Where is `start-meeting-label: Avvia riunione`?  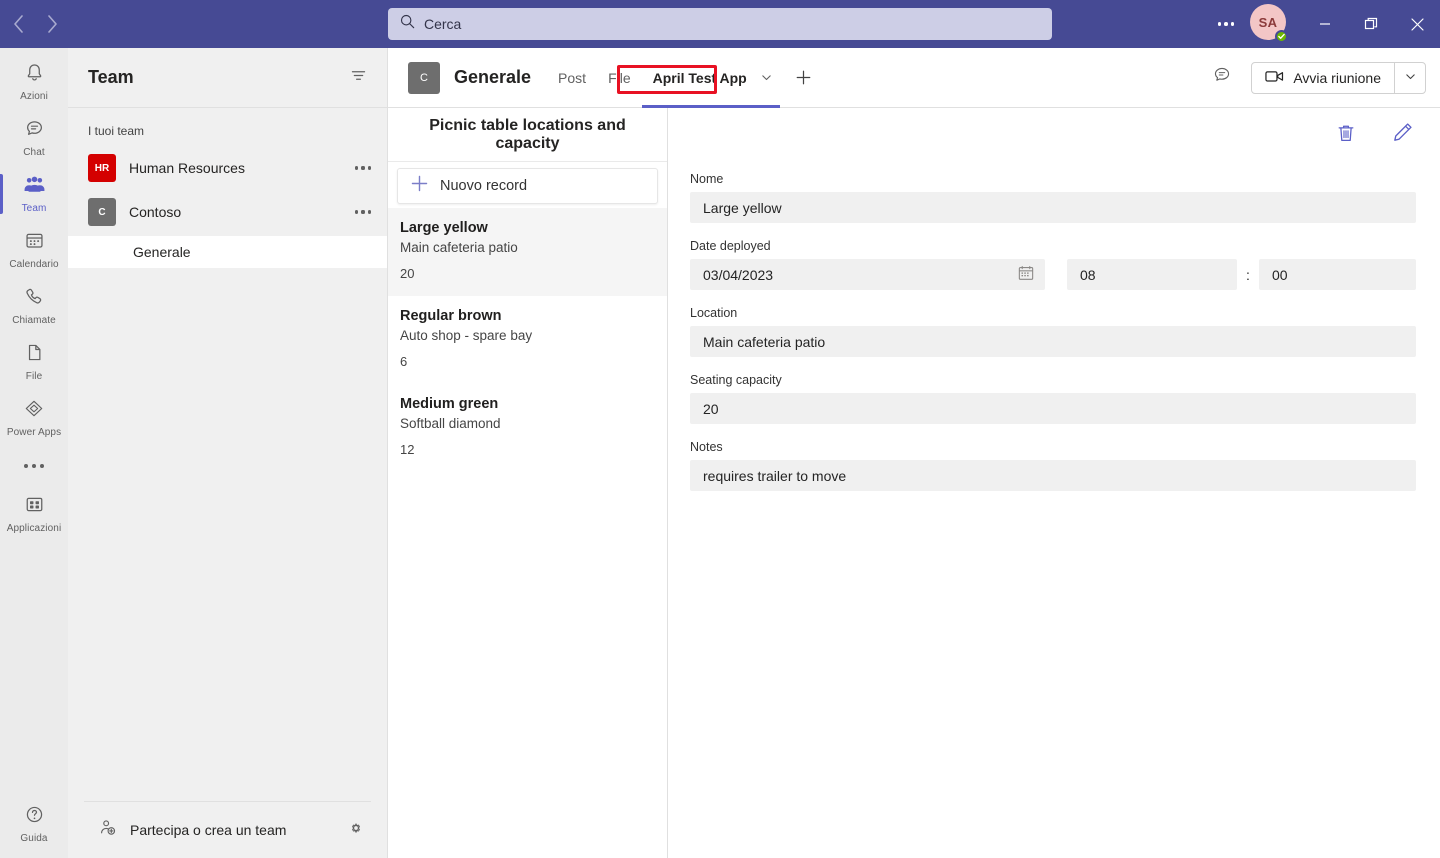
start-meeting-label: Avvia riunione is located at coordinates (1337, 77).